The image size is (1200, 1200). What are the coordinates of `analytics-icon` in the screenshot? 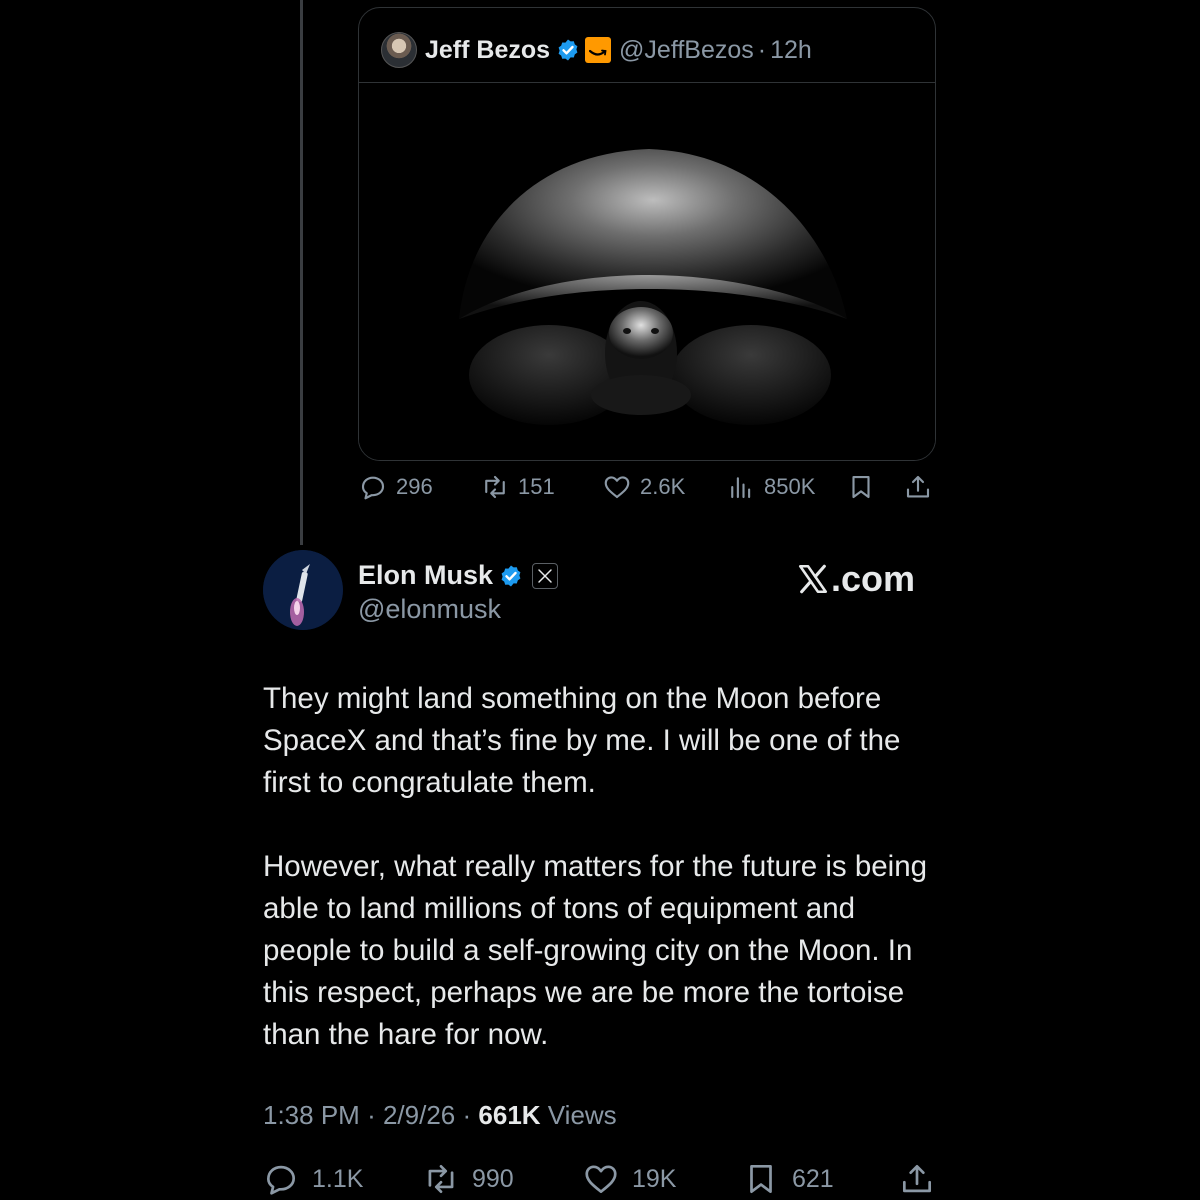 It's located at (741, 488).